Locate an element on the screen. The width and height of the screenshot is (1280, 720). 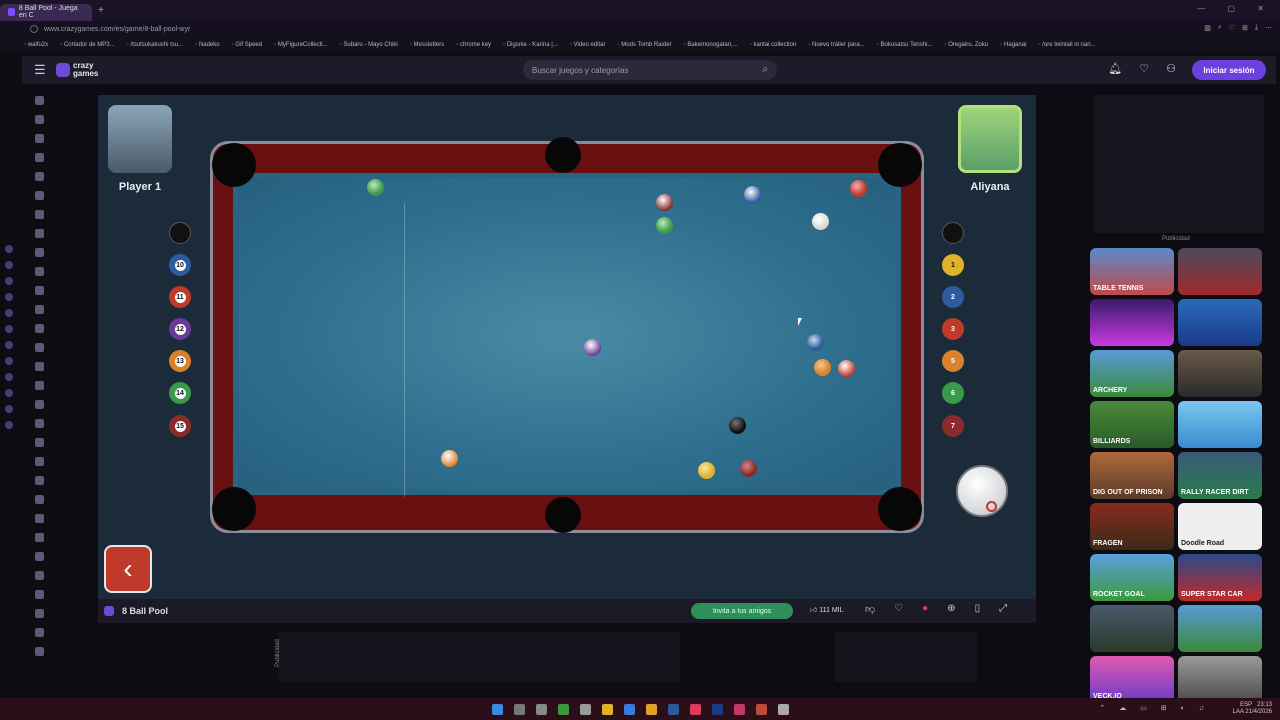
dislike-icon: 👎︎ is located at coordinates (870, 609).